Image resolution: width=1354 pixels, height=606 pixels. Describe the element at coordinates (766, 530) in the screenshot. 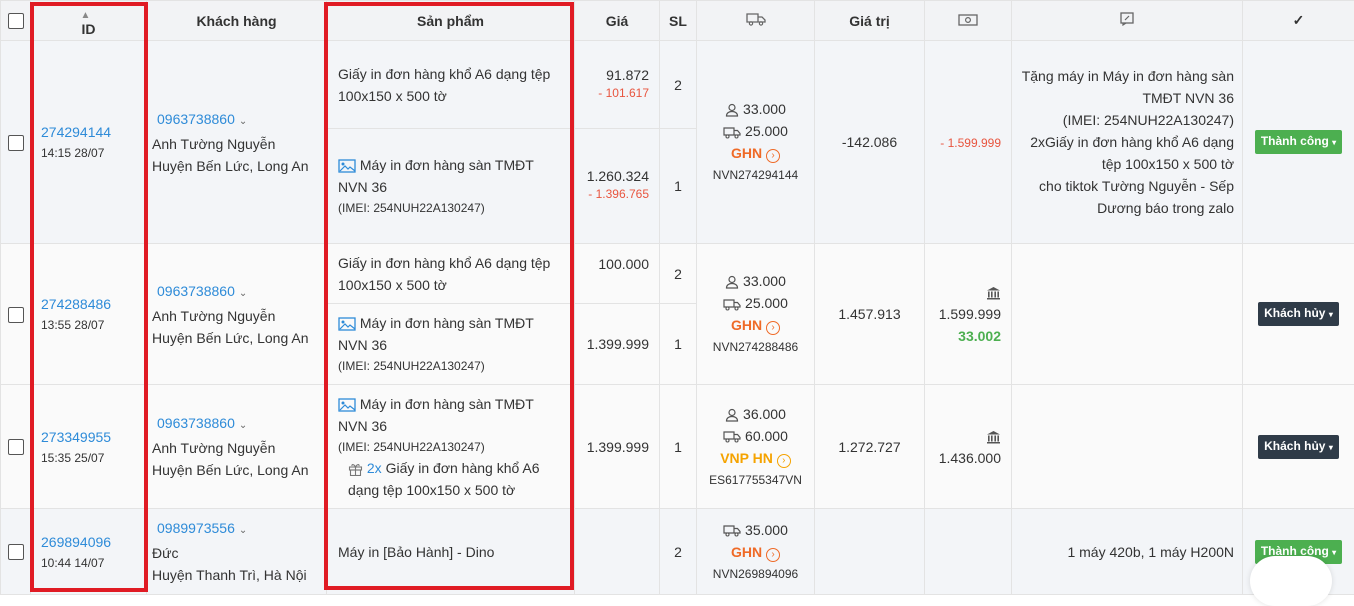

I see `shipping-cost-value: 35.000` at that location.